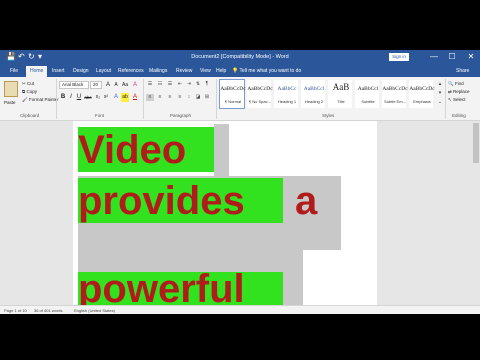 This screenshot has width=480, height=360. I want to click on superscript-button: x², so click(106, 97).